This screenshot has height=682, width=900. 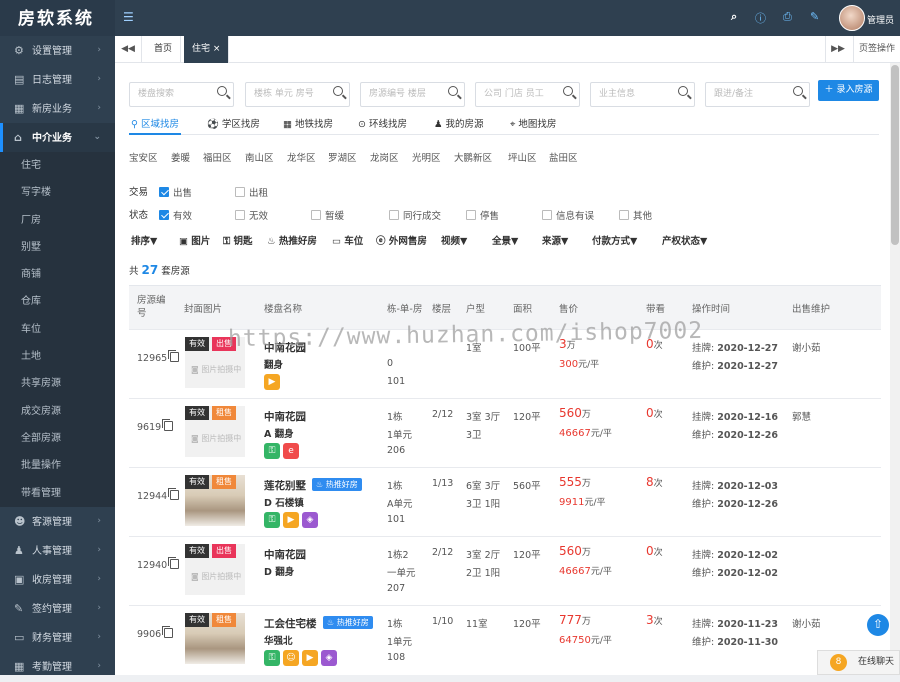 I want to click on menu-toggle-icon: ☰, so click(x=128, y=17).